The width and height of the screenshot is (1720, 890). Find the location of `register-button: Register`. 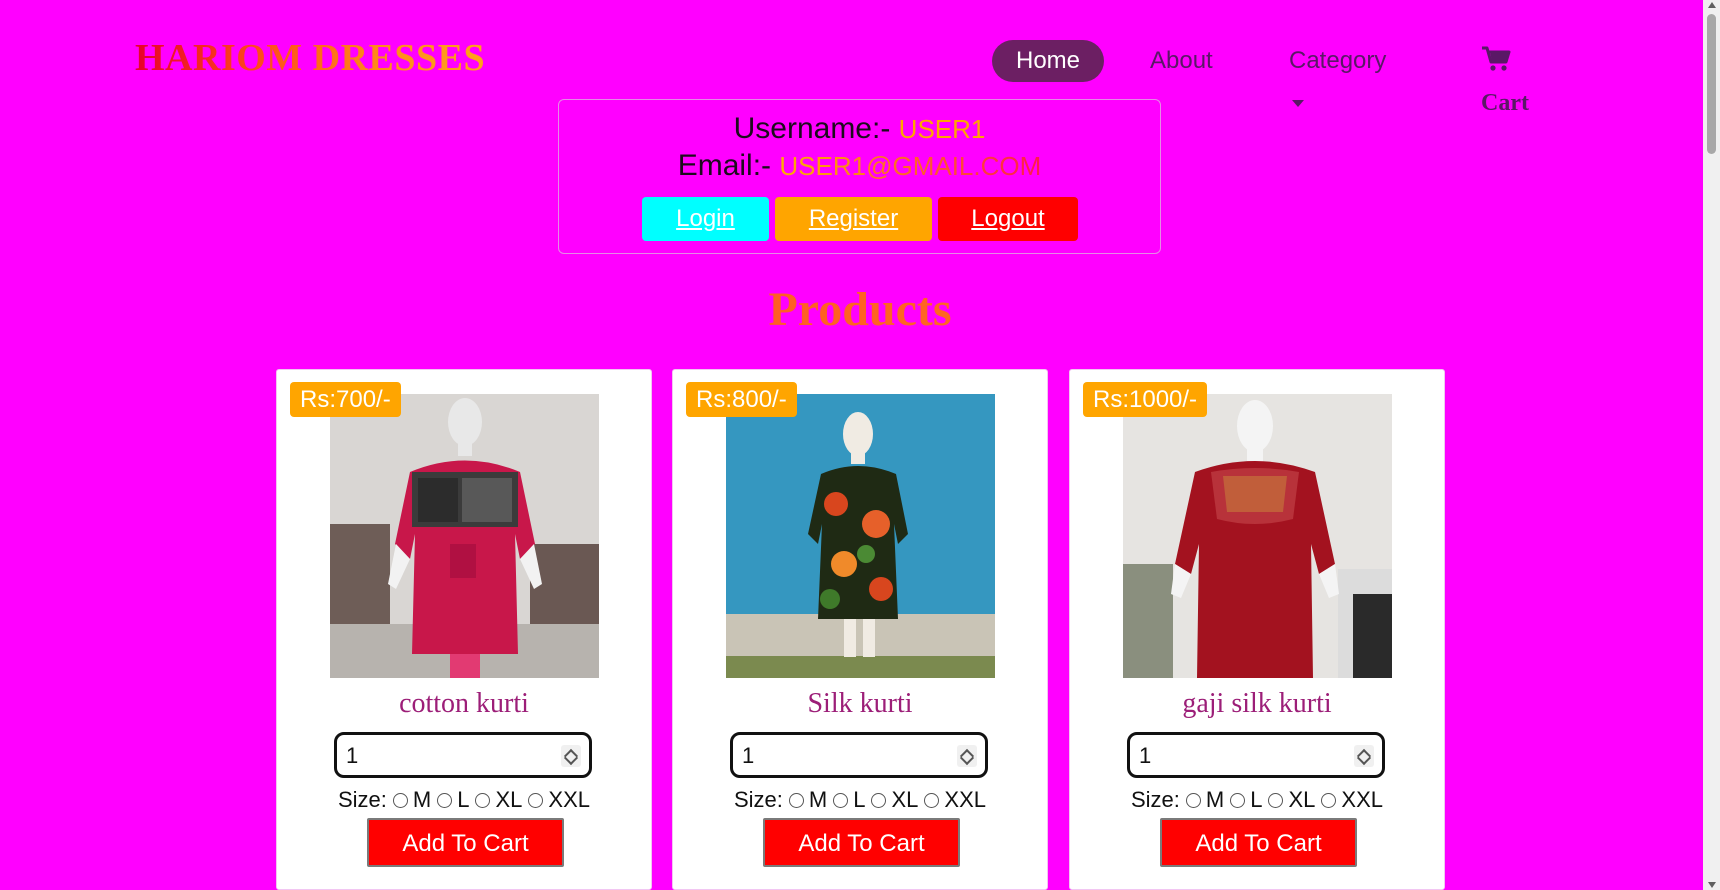

register-button: Register is located at coordinates (853, 219).